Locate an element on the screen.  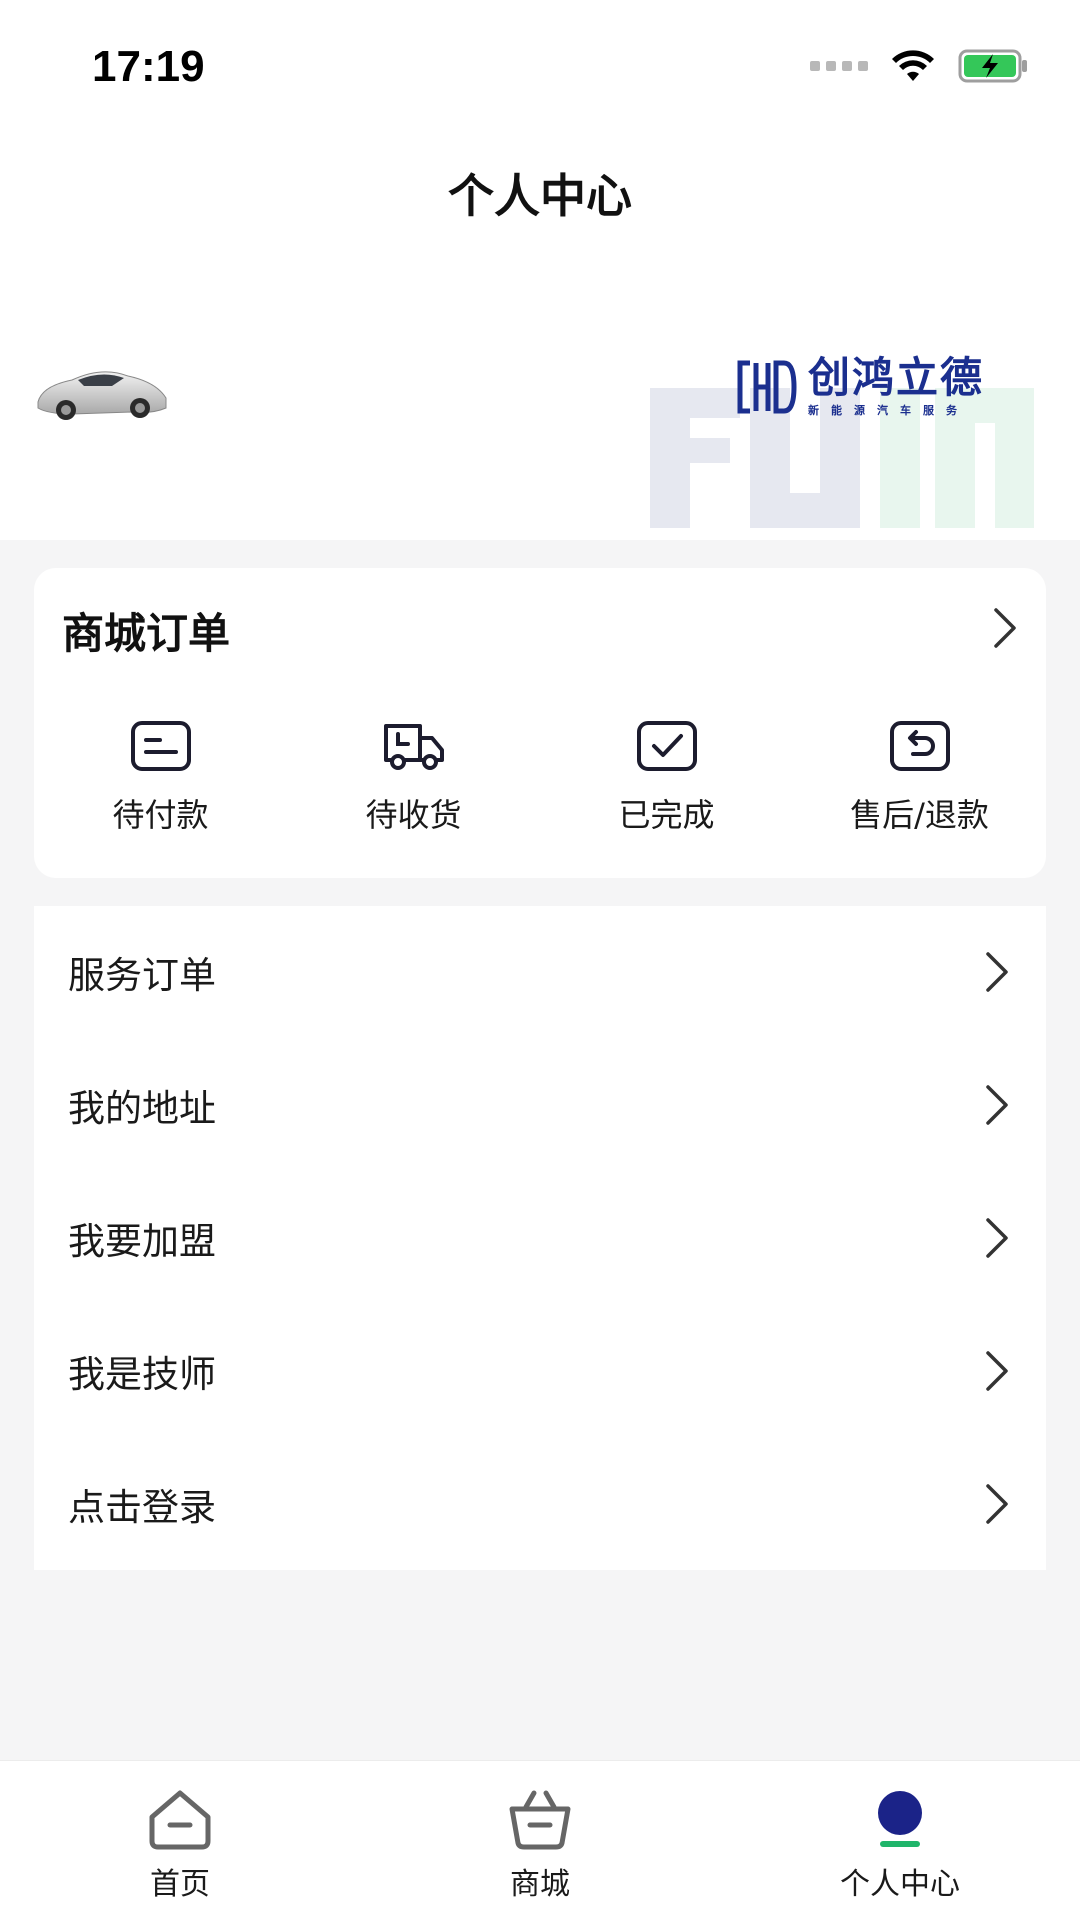
car-image is located at coordinates (102, 395).